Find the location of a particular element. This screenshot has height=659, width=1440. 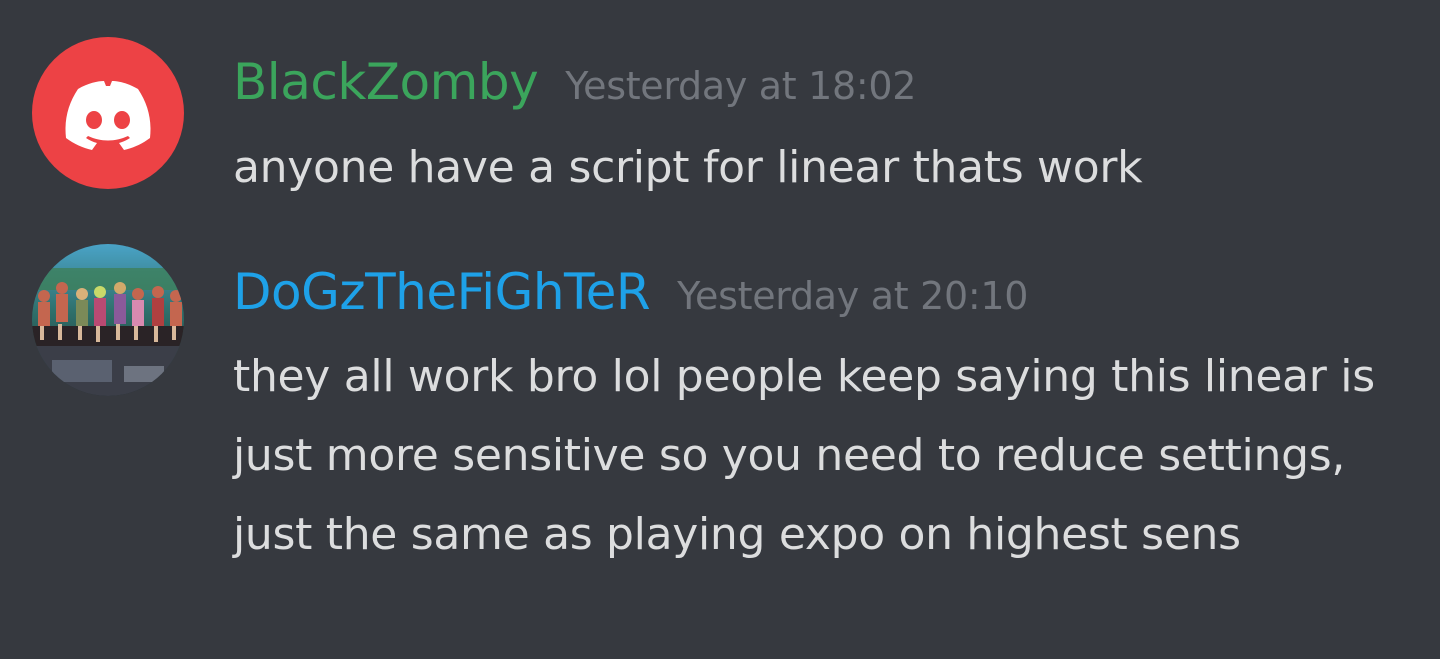

message-header: BlackZomby Yesterday at 18:02 is located at coordinates (574, 84).